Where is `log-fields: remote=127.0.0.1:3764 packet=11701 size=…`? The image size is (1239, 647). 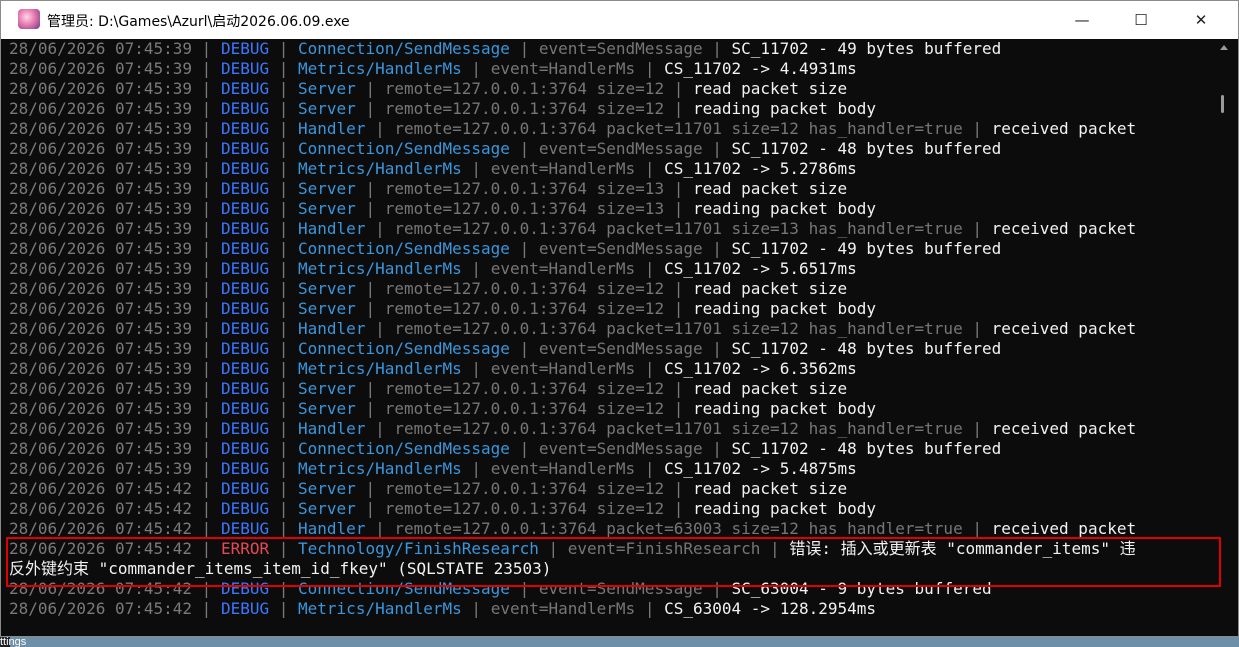 log-fields: remote=127.0.0.1:3764 packet=11701 size=… is located at coordinates (678, 328).